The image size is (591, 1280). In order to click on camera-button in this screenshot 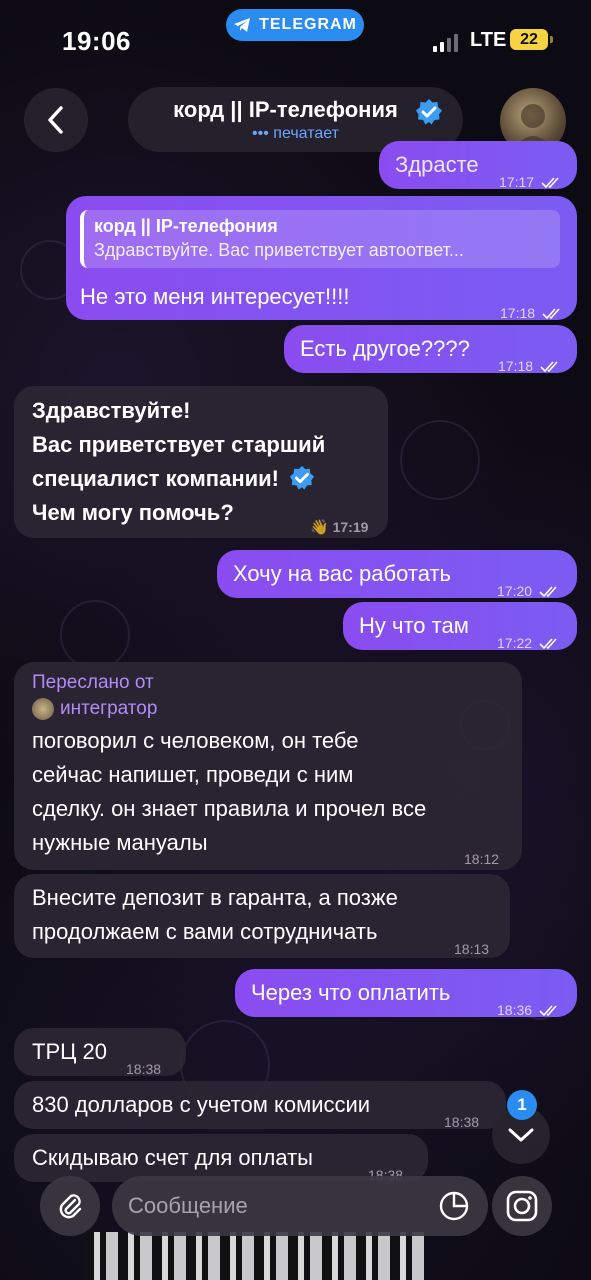, I will do `click(522, 1206)`.